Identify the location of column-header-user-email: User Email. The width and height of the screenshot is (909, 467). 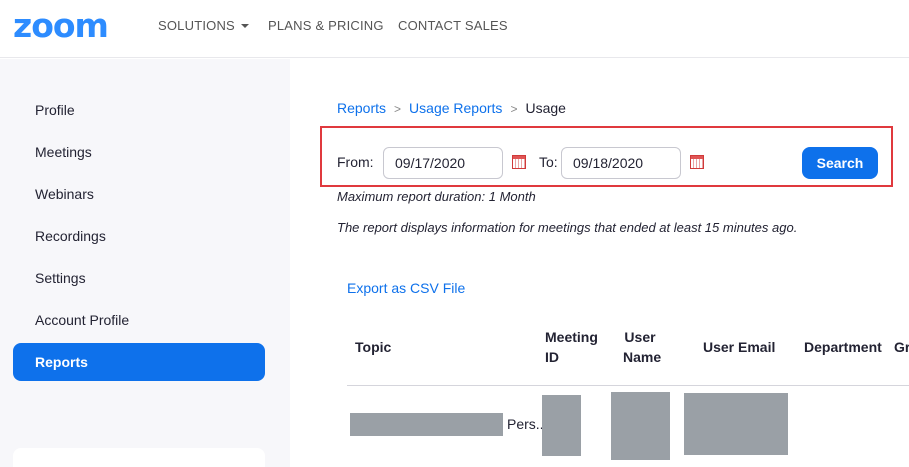
(739, 347).